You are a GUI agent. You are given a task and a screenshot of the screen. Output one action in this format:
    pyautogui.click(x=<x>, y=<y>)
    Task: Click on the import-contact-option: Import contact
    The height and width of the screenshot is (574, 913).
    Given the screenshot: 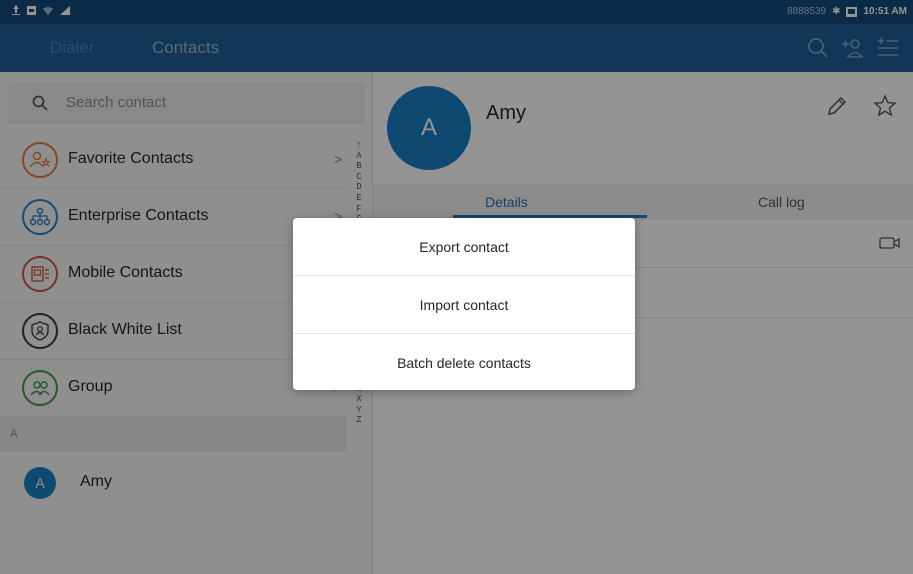 What is the action you would take?
    pyautogui.click(x=464, y=304)
    